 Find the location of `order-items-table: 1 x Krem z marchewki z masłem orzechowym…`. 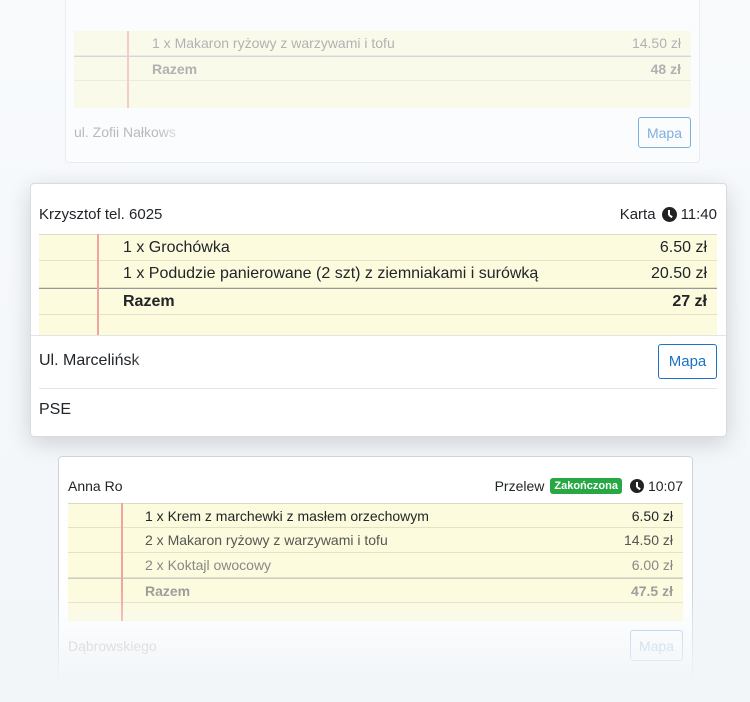

order-items-table: 1 x Krem z marchewki z masłem orzechowym… is located at coordinates (375, 562).